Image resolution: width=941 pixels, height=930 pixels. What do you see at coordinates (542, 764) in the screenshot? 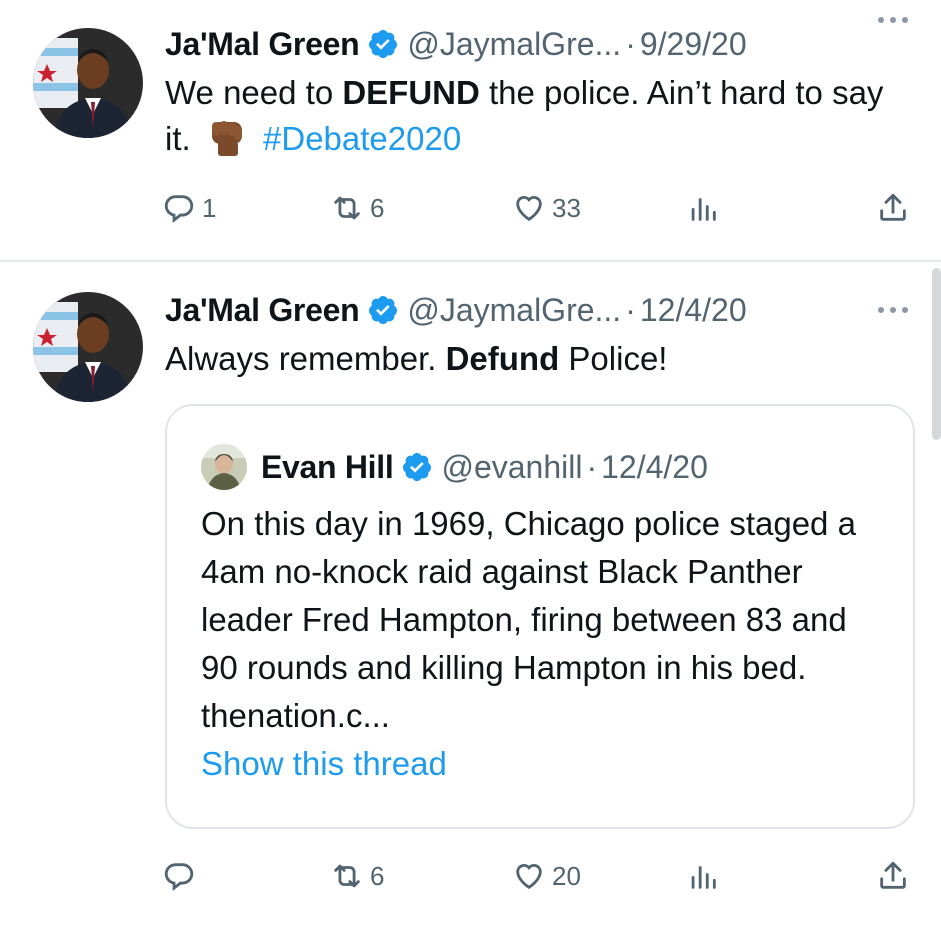
I see `show-thread-link: Show this thread` at bounding box center [542, 764].